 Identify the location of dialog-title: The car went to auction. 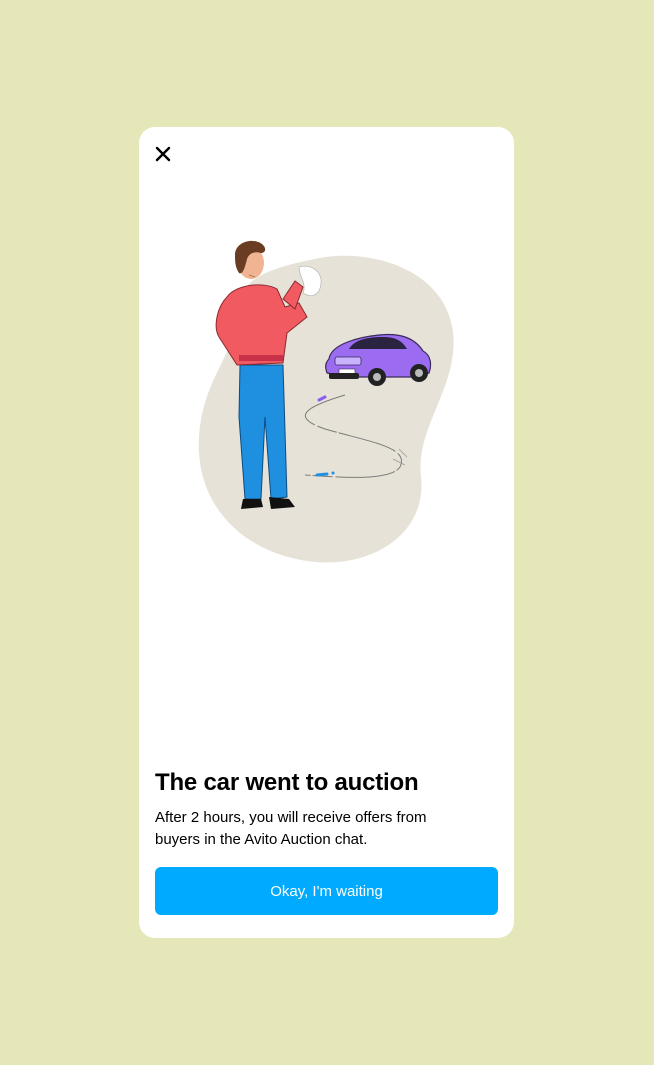
(287, 782).